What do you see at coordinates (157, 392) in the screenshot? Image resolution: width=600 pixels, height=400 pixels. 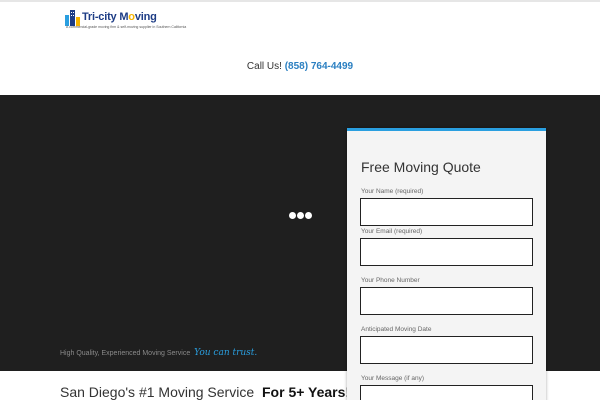 I see `headline-text: San Diego's #1 Moving Service` at bounding box center [157, 392].